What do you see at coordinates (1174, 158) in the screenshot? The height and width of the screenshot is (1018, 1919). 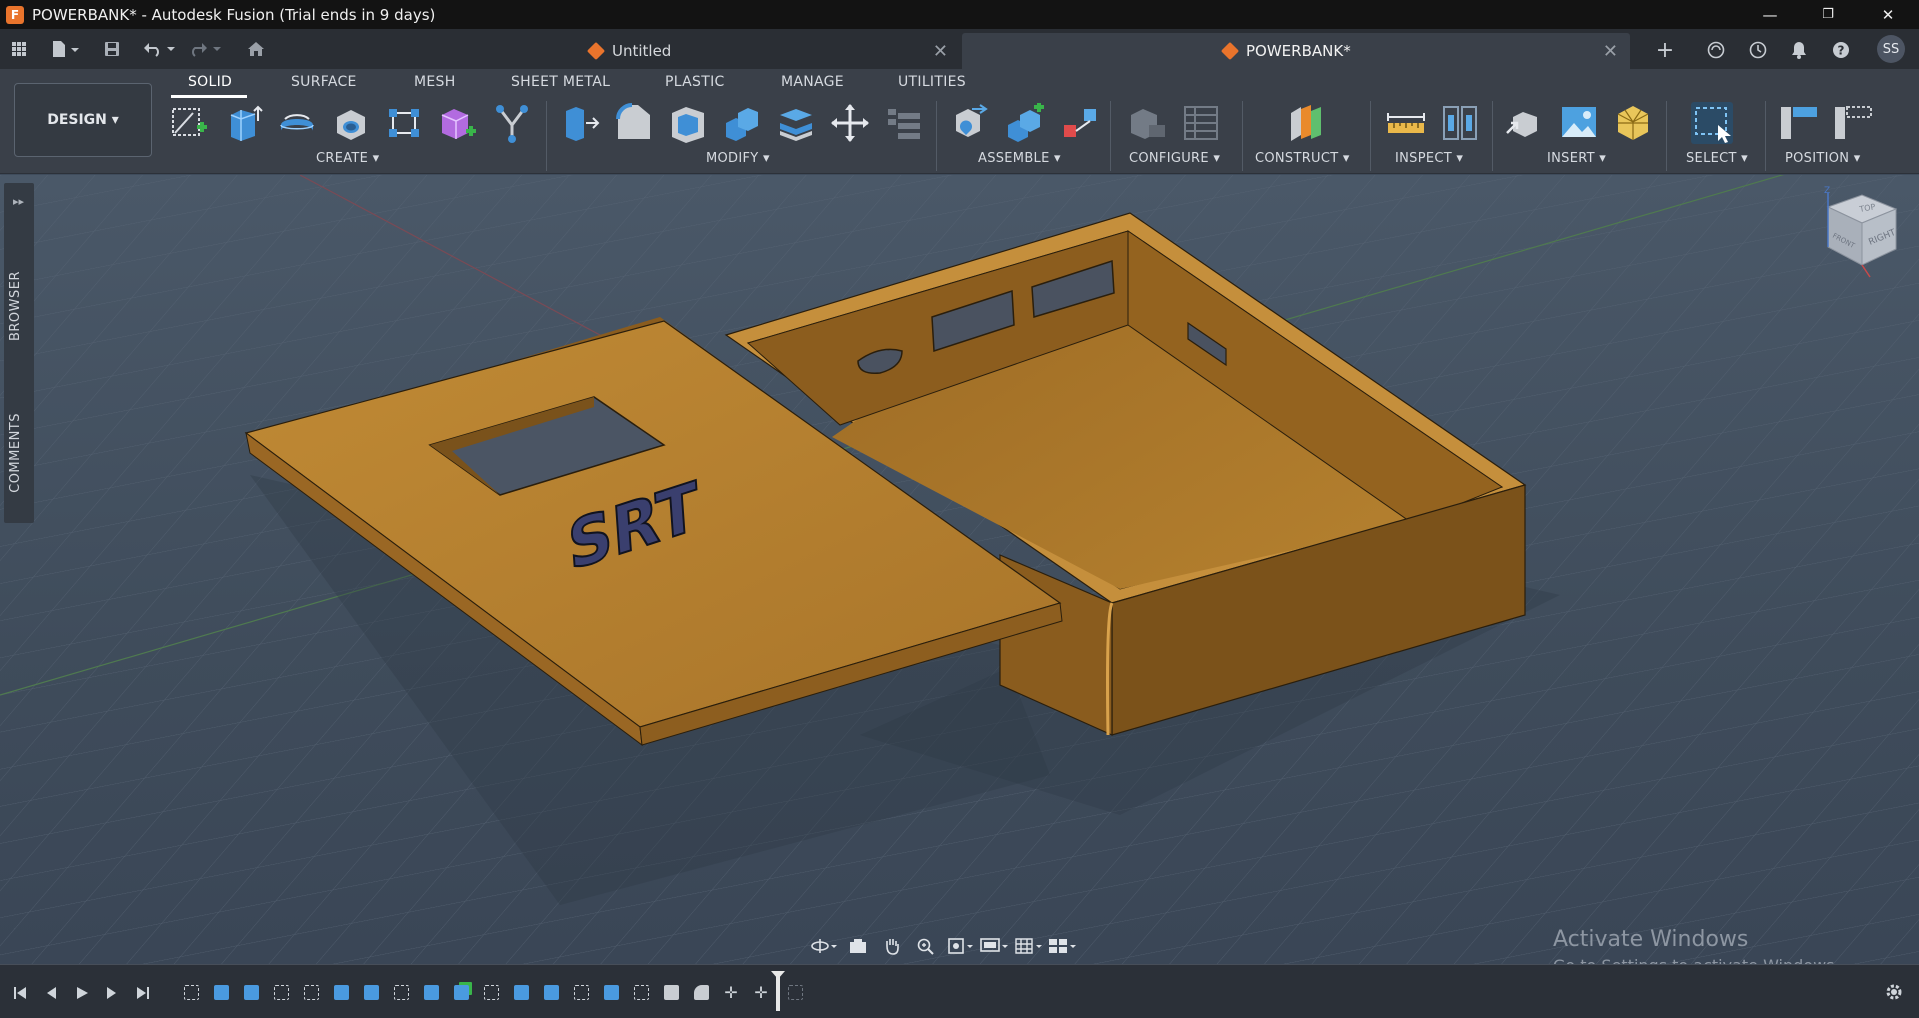 I see `group-configure-label: CONFIGURE ▾` at bounding box center [1174, 158].